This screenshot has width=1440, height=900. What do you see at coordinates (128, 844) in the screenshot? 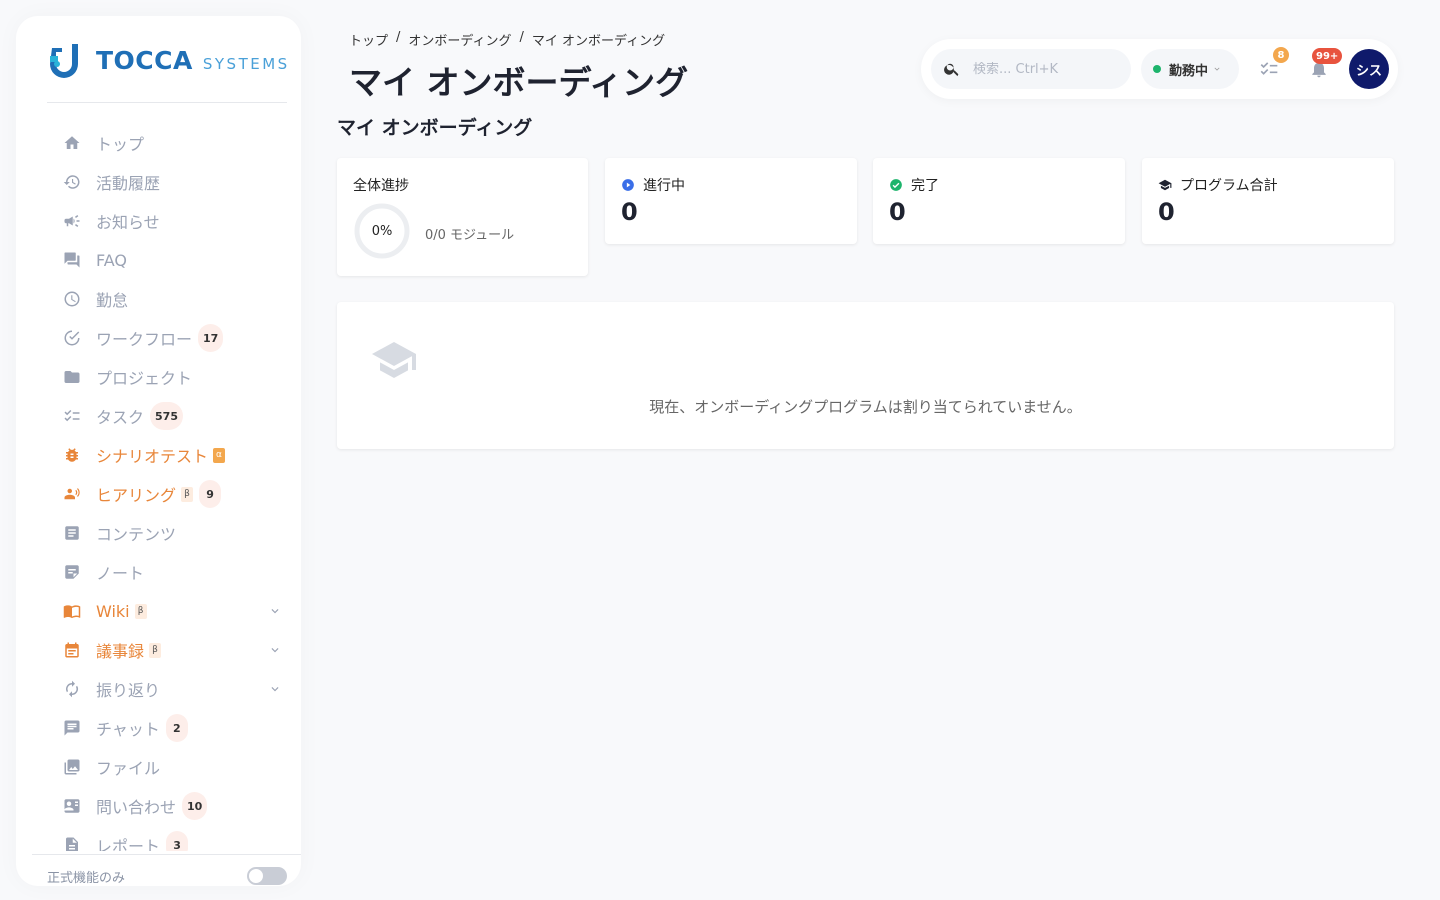
I see `sidebar-item-label: レポート` at bounding box center [128, 844].